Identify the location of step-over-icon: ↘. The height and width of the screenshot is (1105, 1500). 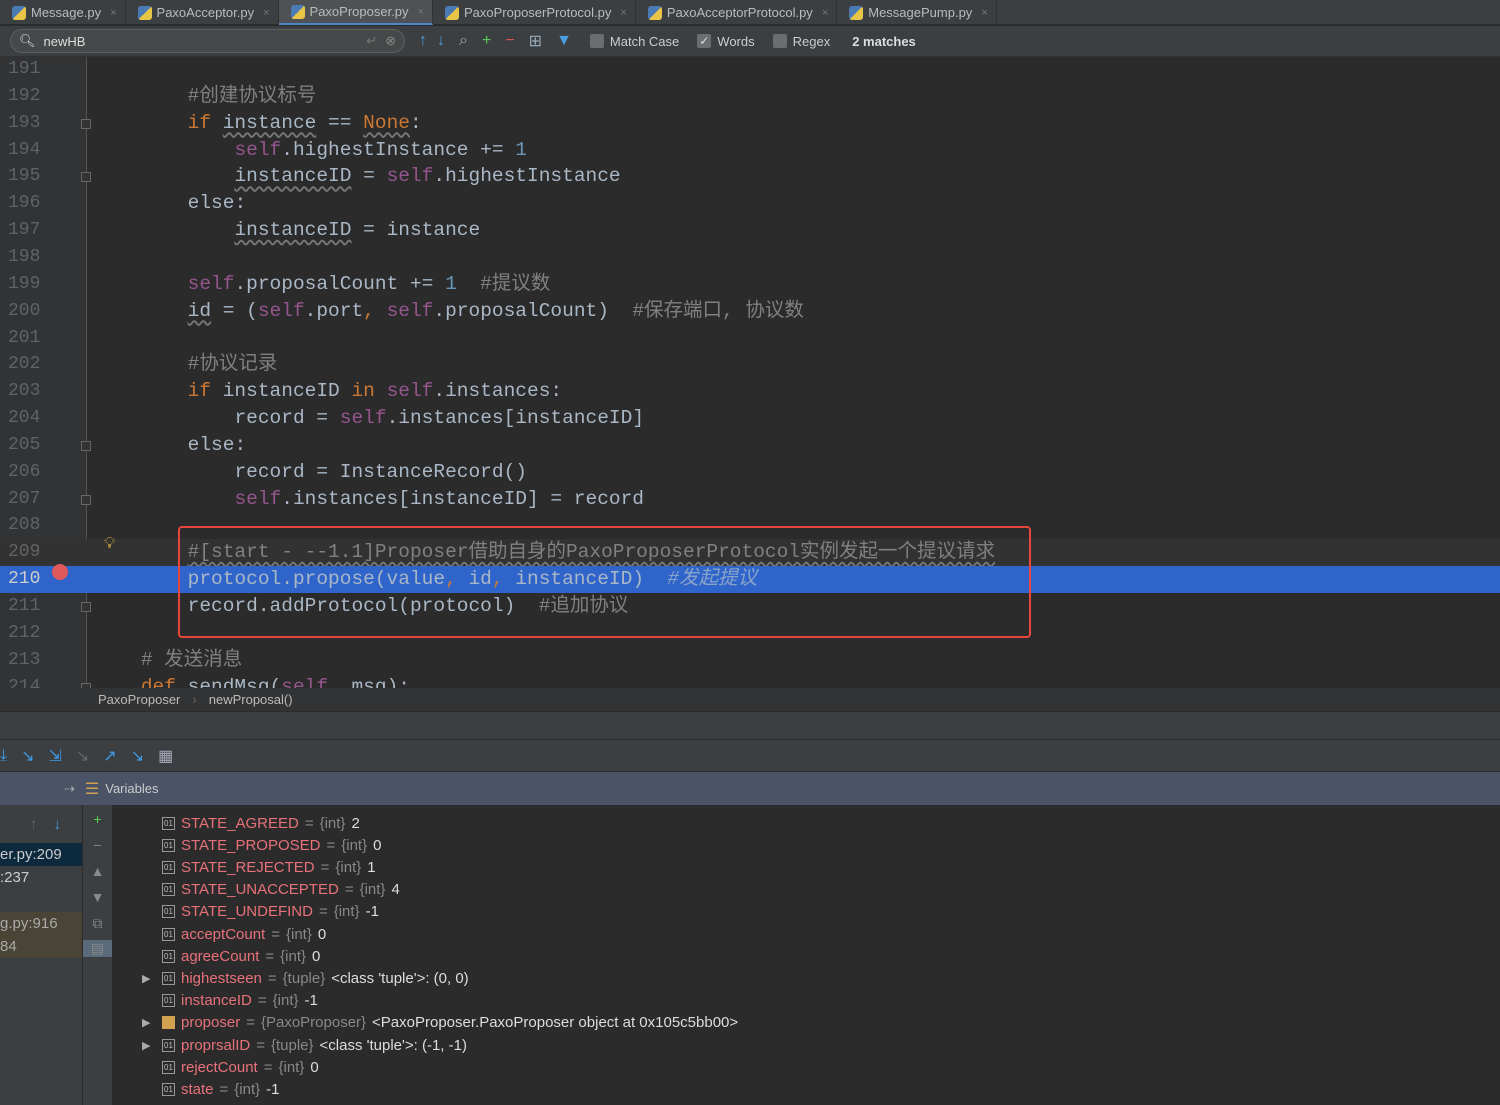
(27, 756).